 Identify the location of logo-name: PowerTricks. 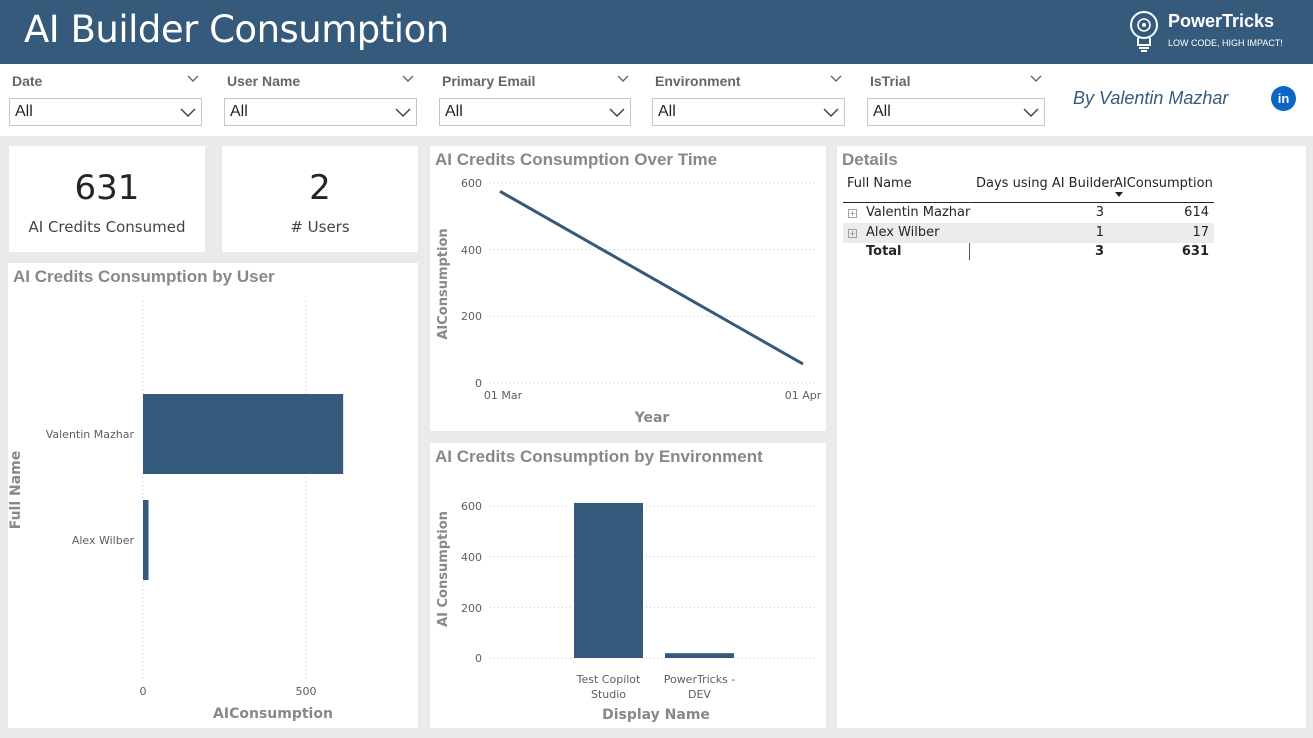
(1221, 21).